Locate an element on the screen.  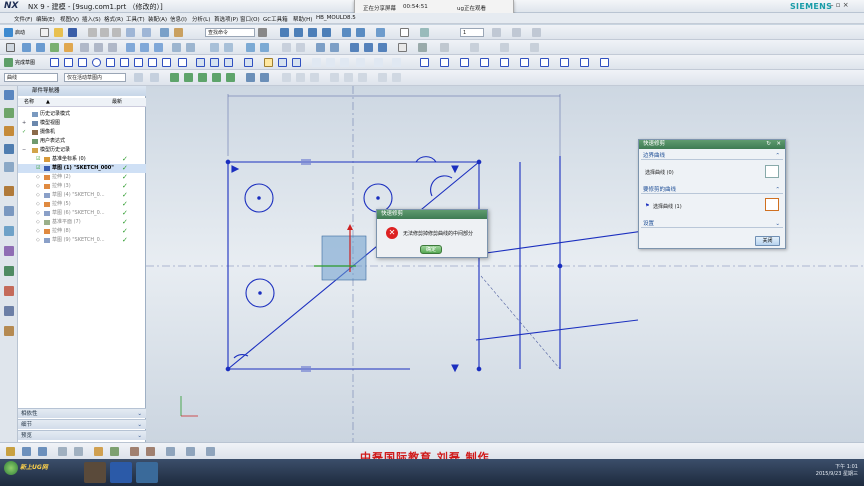
cut-icon is located at coordinates (92, 32).